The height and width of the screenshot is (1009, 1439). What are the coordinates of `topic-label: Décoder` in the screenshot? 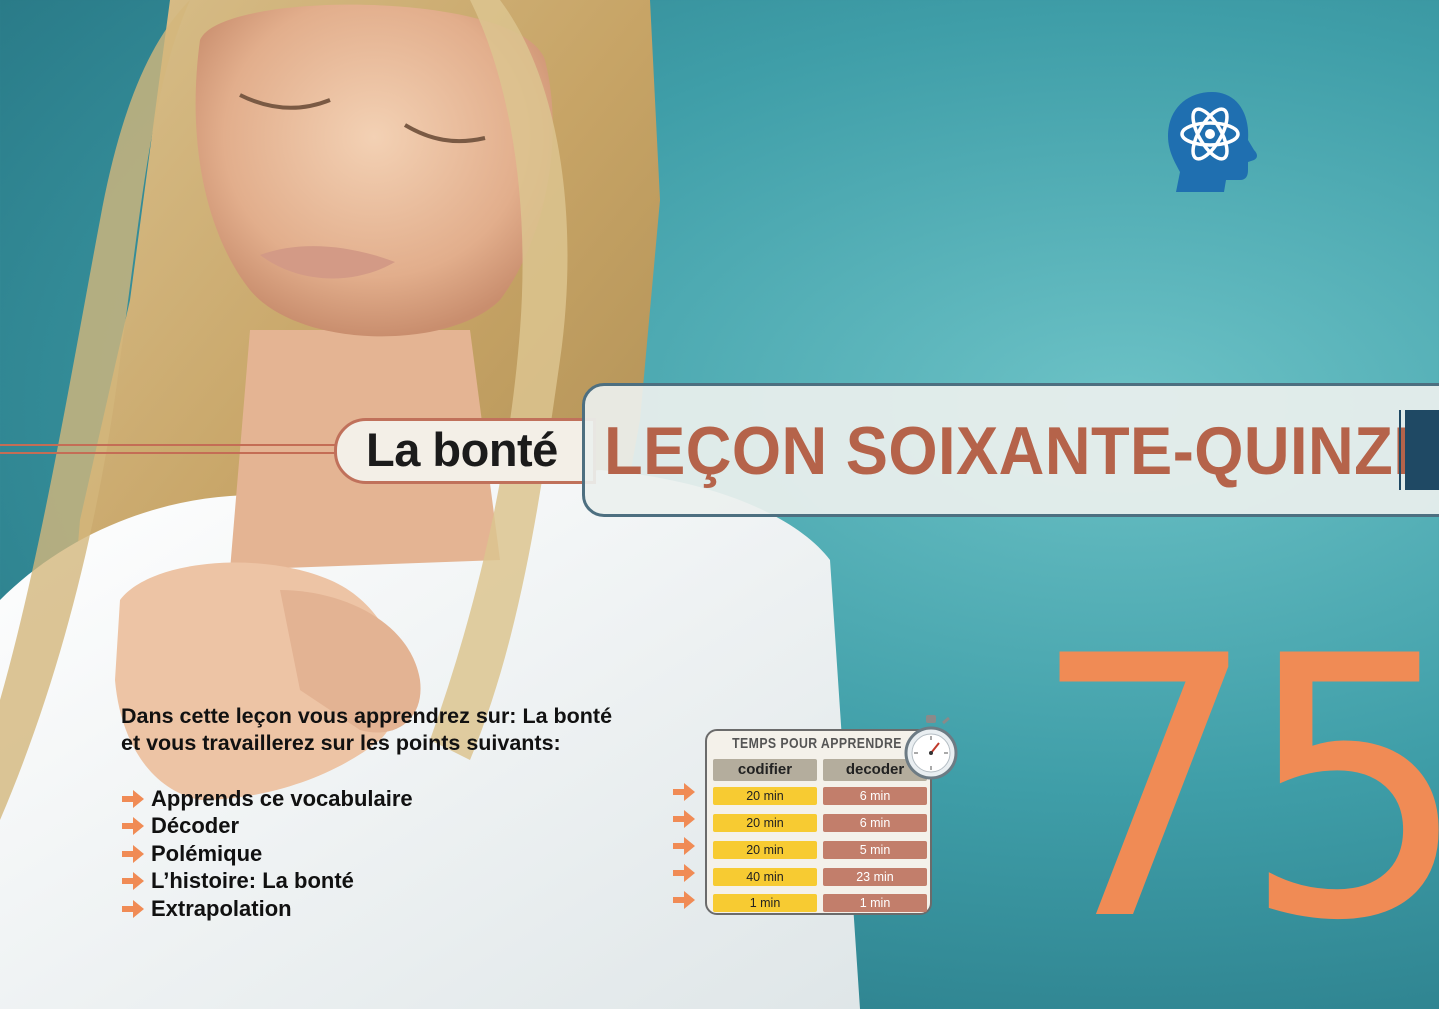 It's located at (195, 826).